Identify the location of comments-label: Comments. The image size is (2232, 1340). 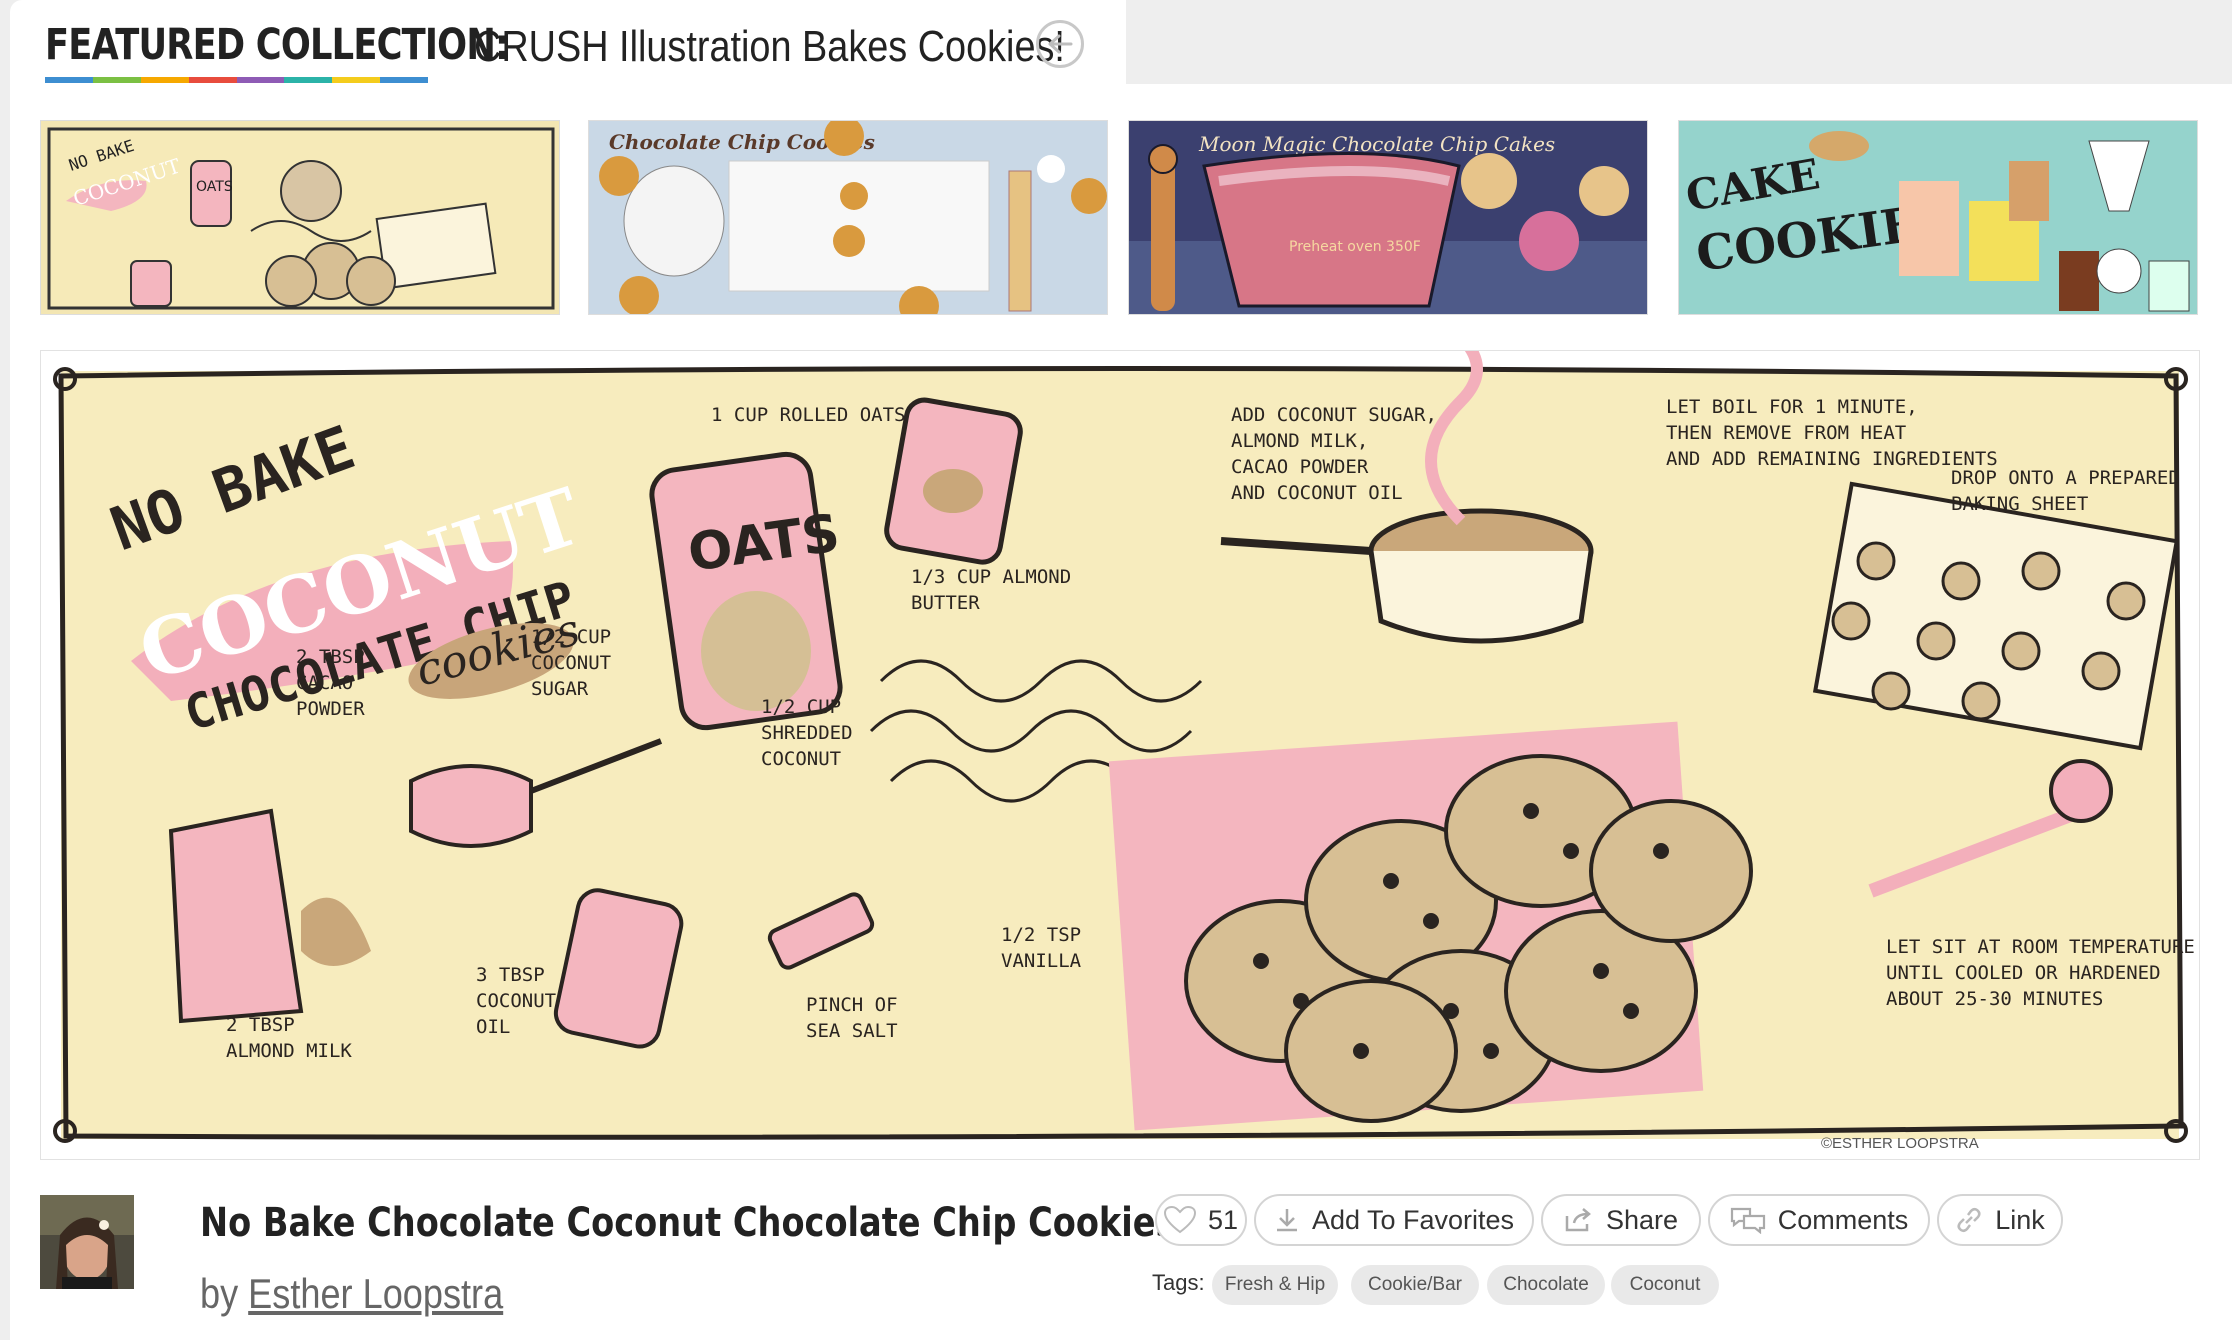
(1843, 1219).